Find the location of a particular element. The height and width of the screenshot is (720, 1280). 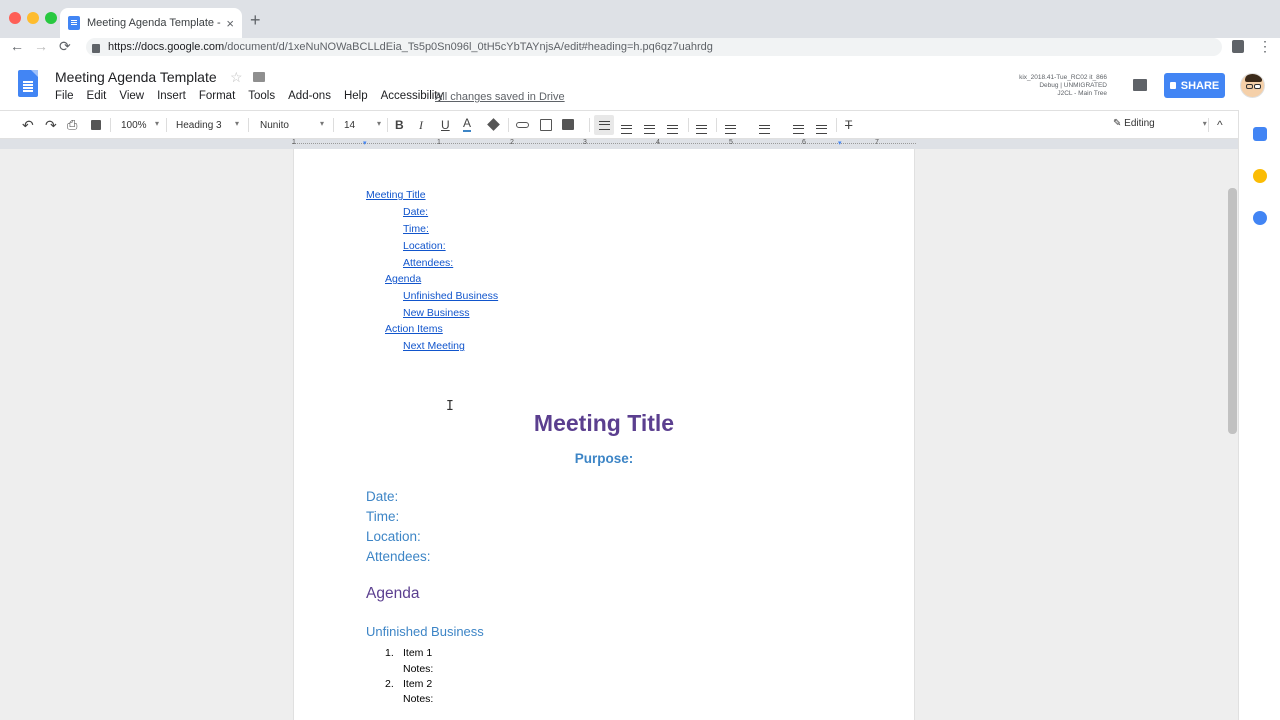

align-center-button is located at coordinates (626, 129).